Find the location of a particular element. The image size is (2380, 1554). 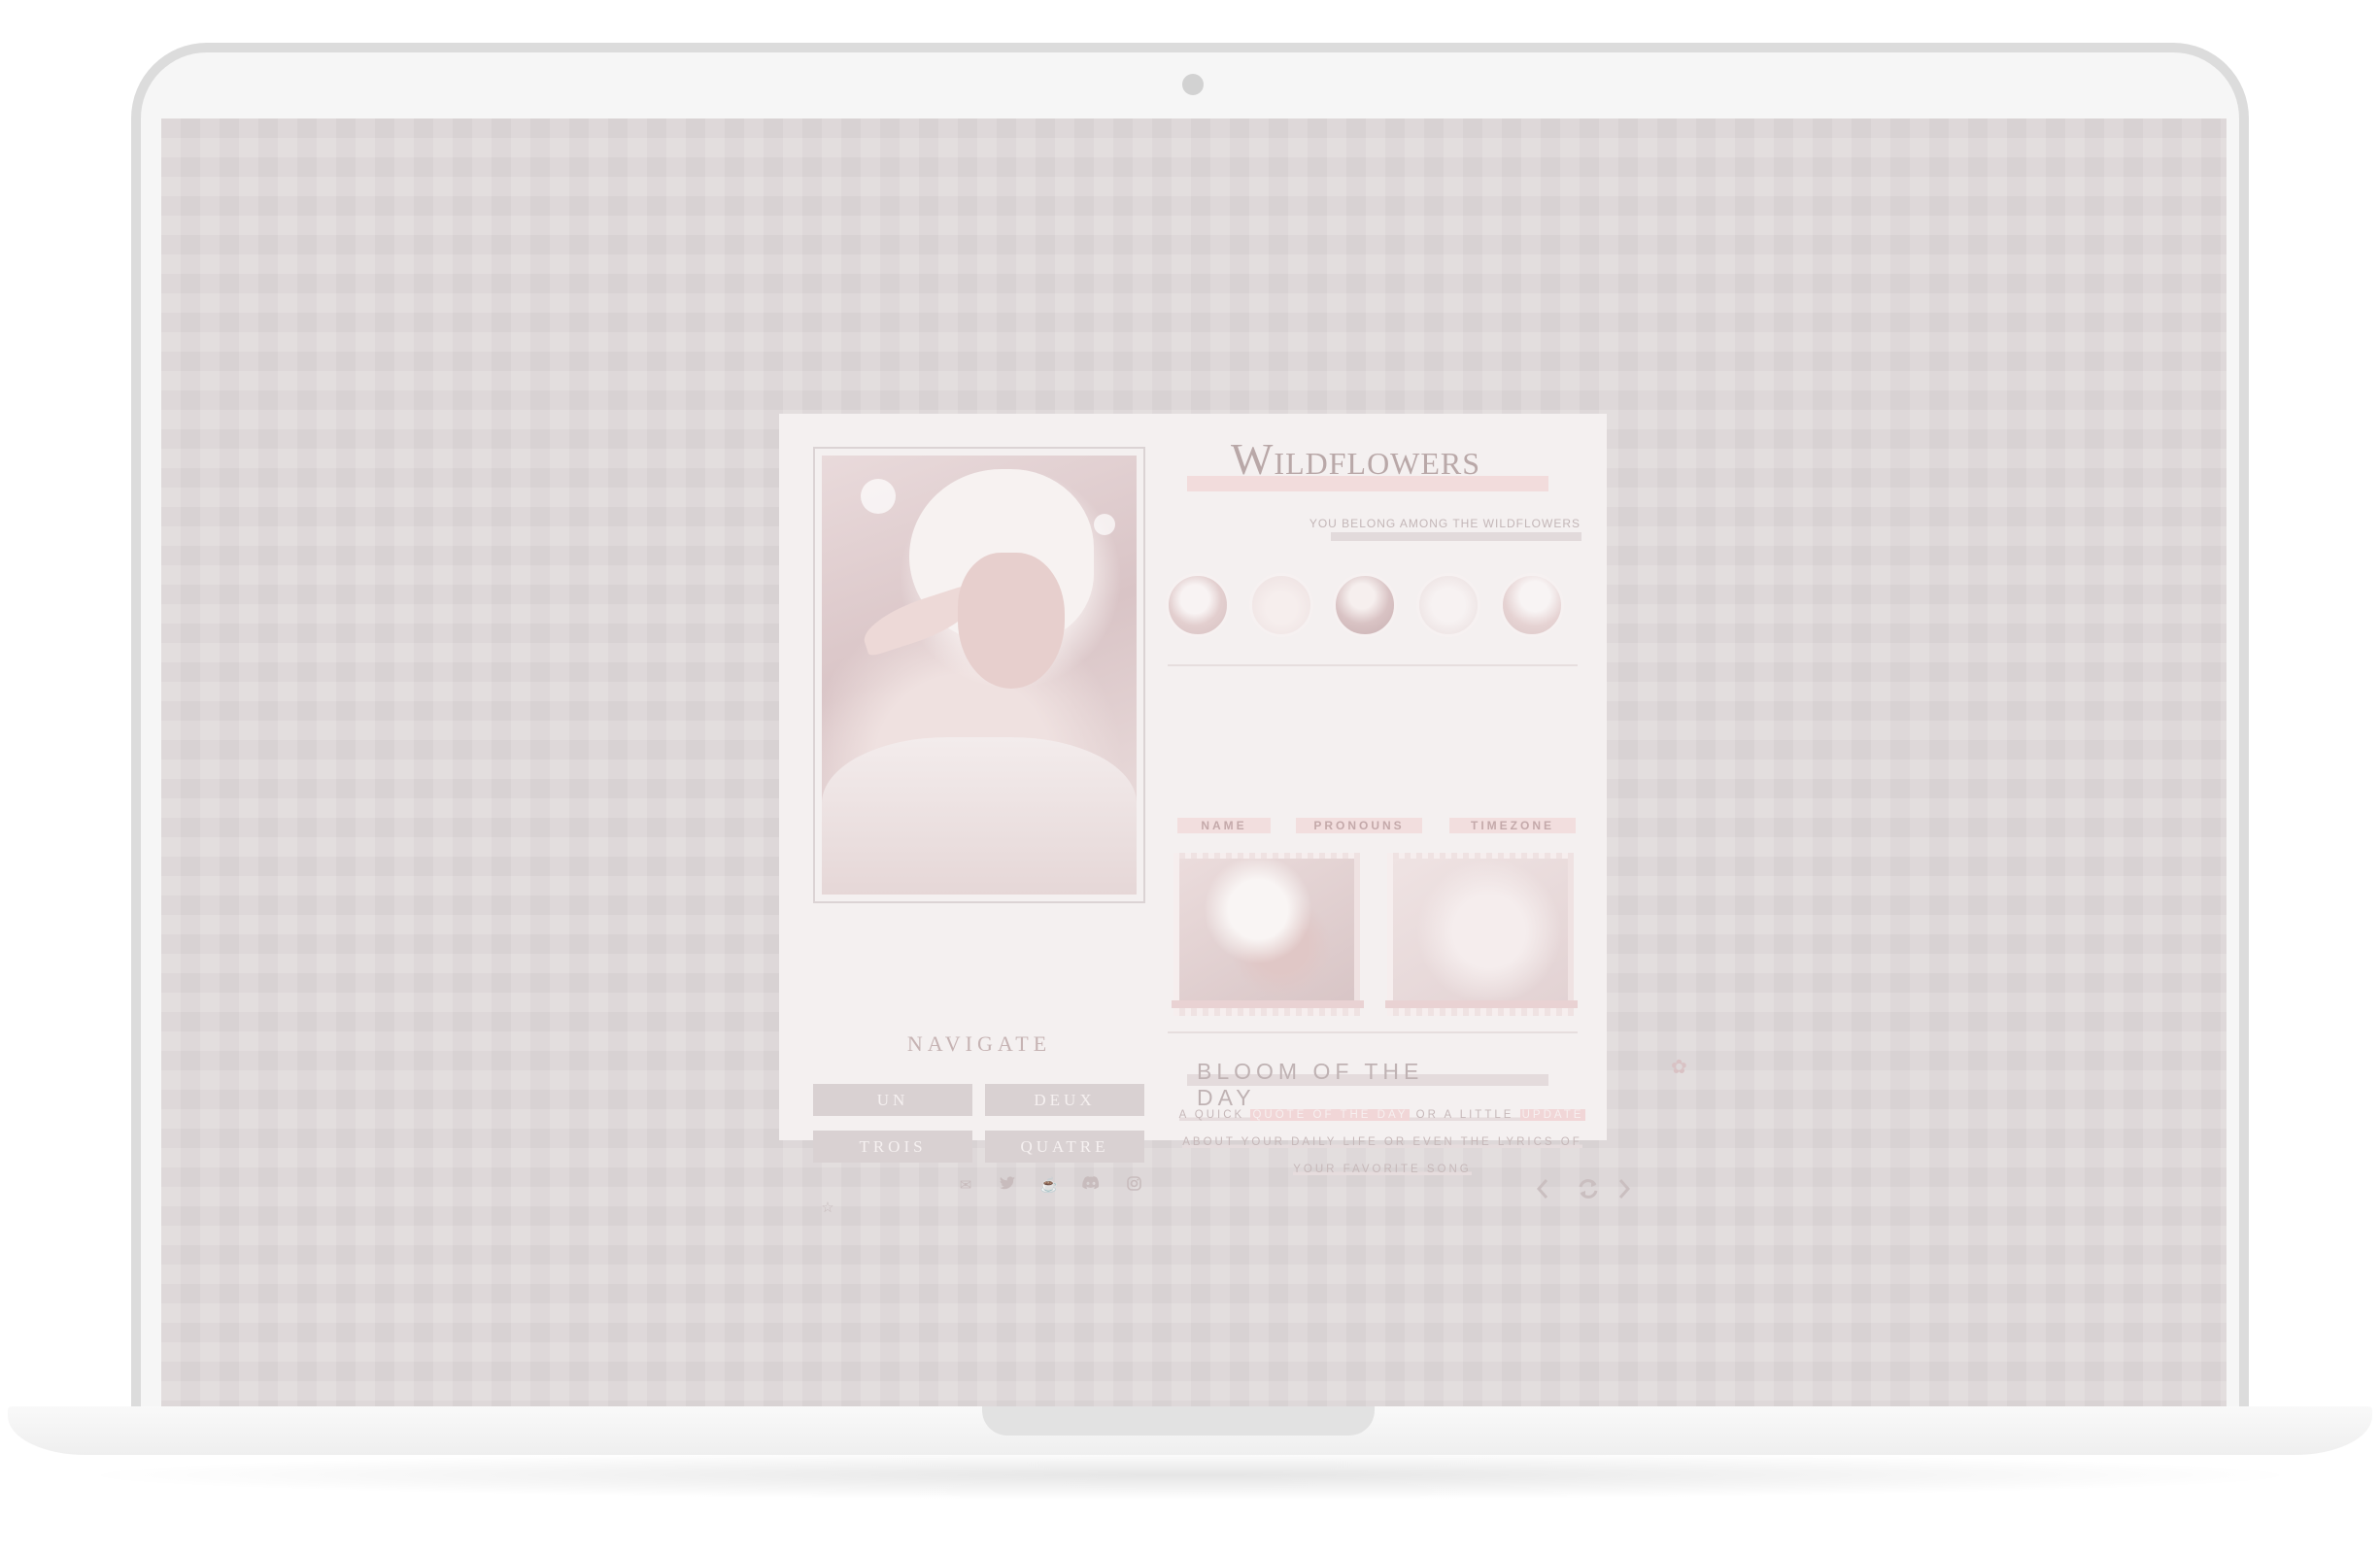

bloom-text-part: YOUR FAVORITE SONG is located at coordinates (1382, 1169).